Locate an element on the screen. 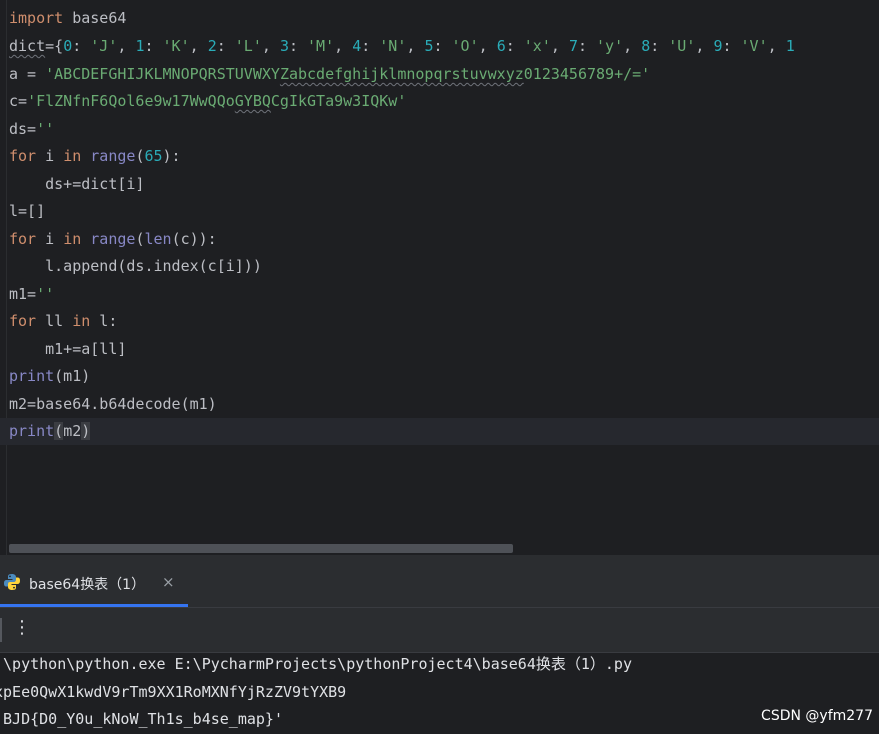  current-line-highlight is located at coordinates (439, 431).